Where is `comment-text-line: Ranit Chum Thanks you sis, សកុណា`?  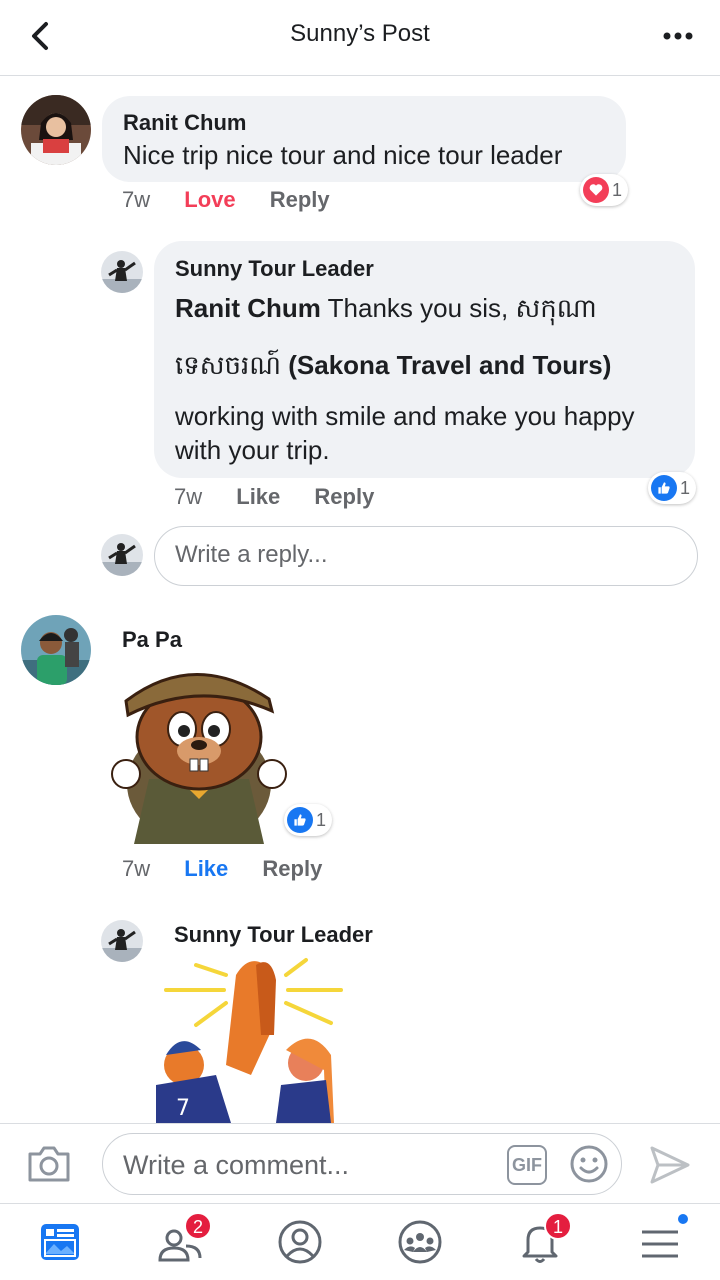 comment-text-line: Ranit Chum Thanks you sis, សកុណា is located at coordinates (386, 308).